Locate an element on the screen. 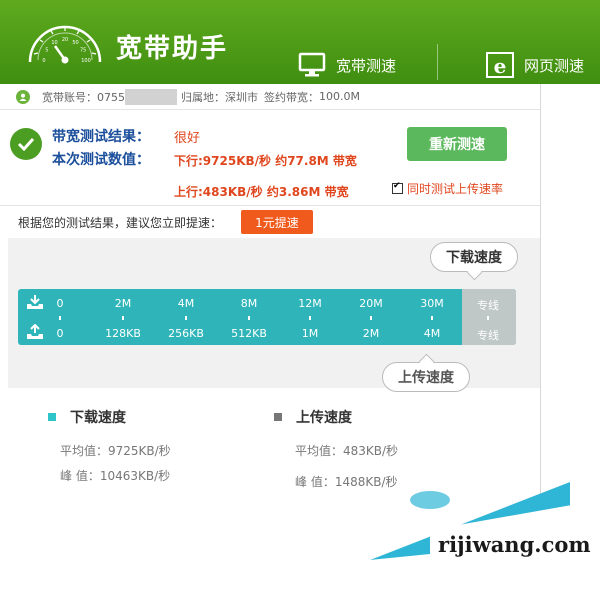 The height and width of the screenshot is (590, 600). account-info-bar: 宽带账号：0755 归属地： 深圳市 签约带宽： 100.0M is located at coordinates (270, 97).